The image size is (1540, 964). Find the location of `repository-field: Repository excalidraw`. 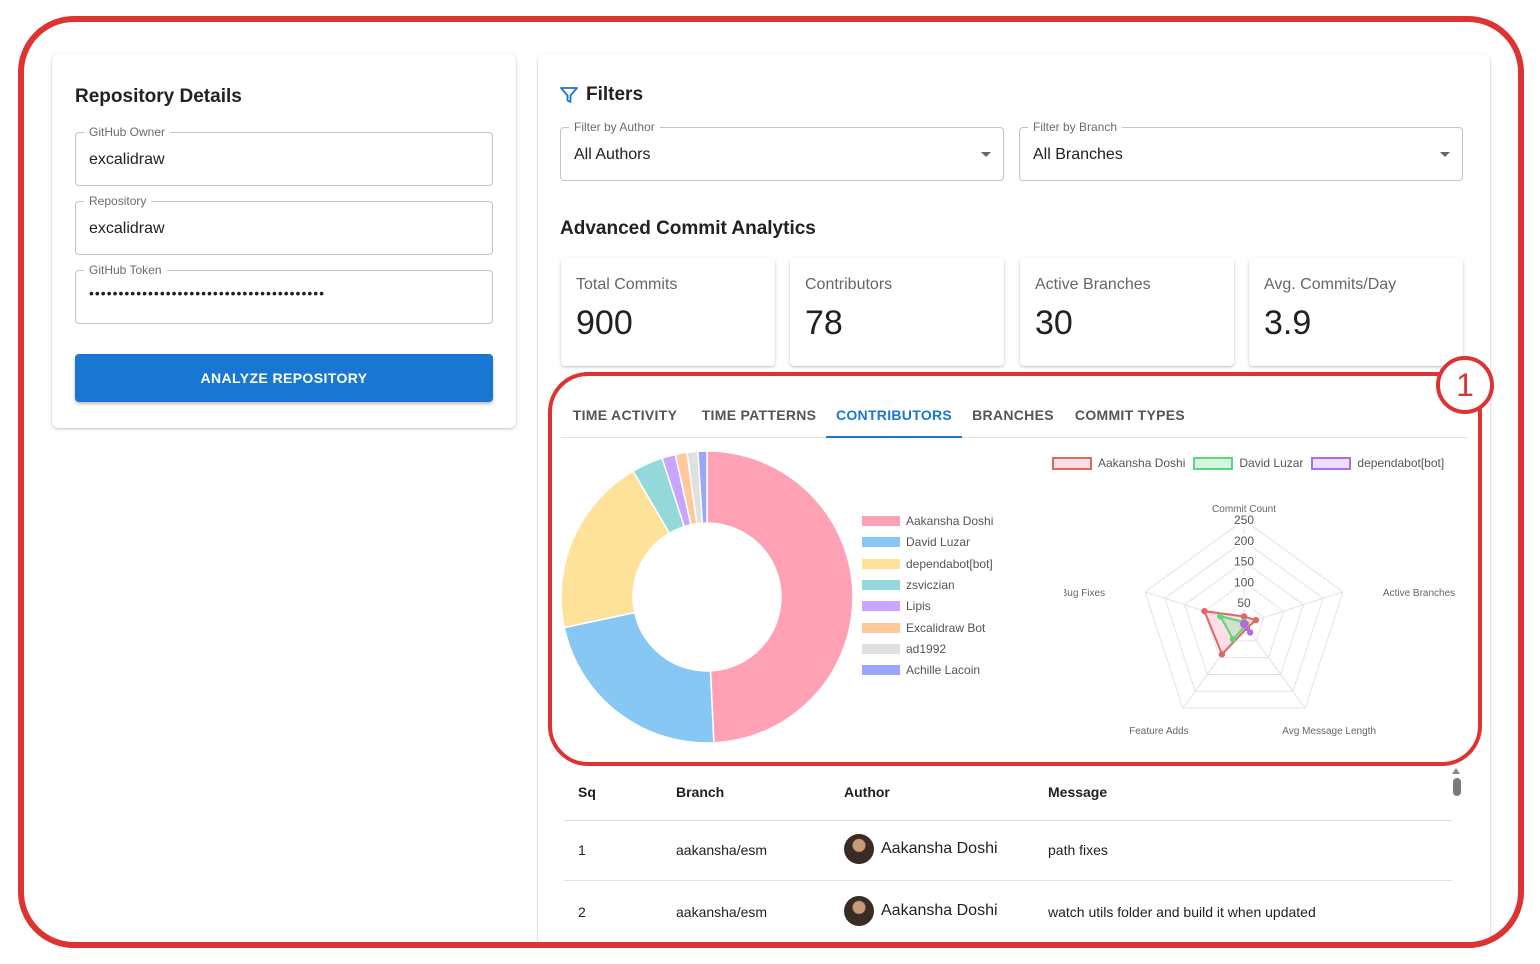

repository-field: Repository excalidraw is located at coordinates (284, 224).